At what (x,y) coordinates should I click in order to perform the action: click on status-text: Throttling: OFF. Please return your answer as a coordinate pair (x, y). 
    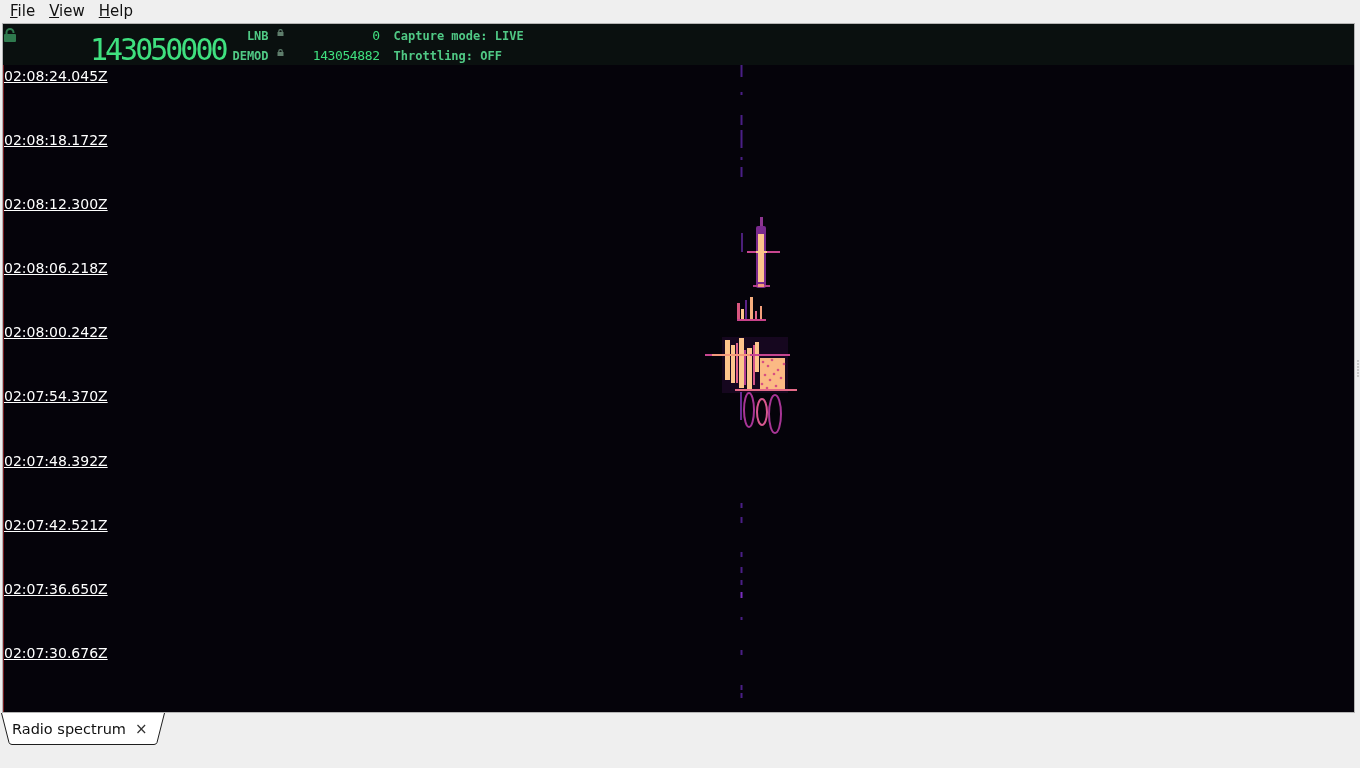
    Looking at the image, I should click on (447, 56).